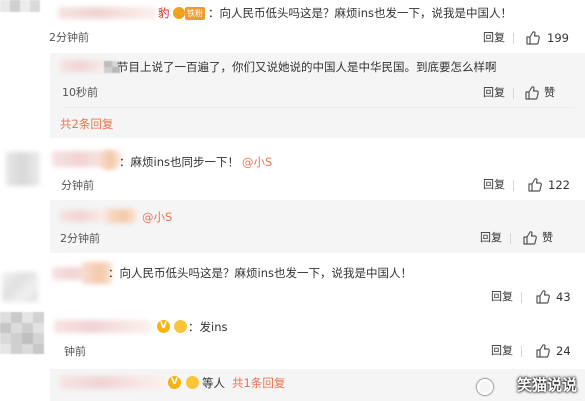 The height and width of the screenshot is (401, 585). I want to click on fan-badge: 铁粉, so click(195, 13).